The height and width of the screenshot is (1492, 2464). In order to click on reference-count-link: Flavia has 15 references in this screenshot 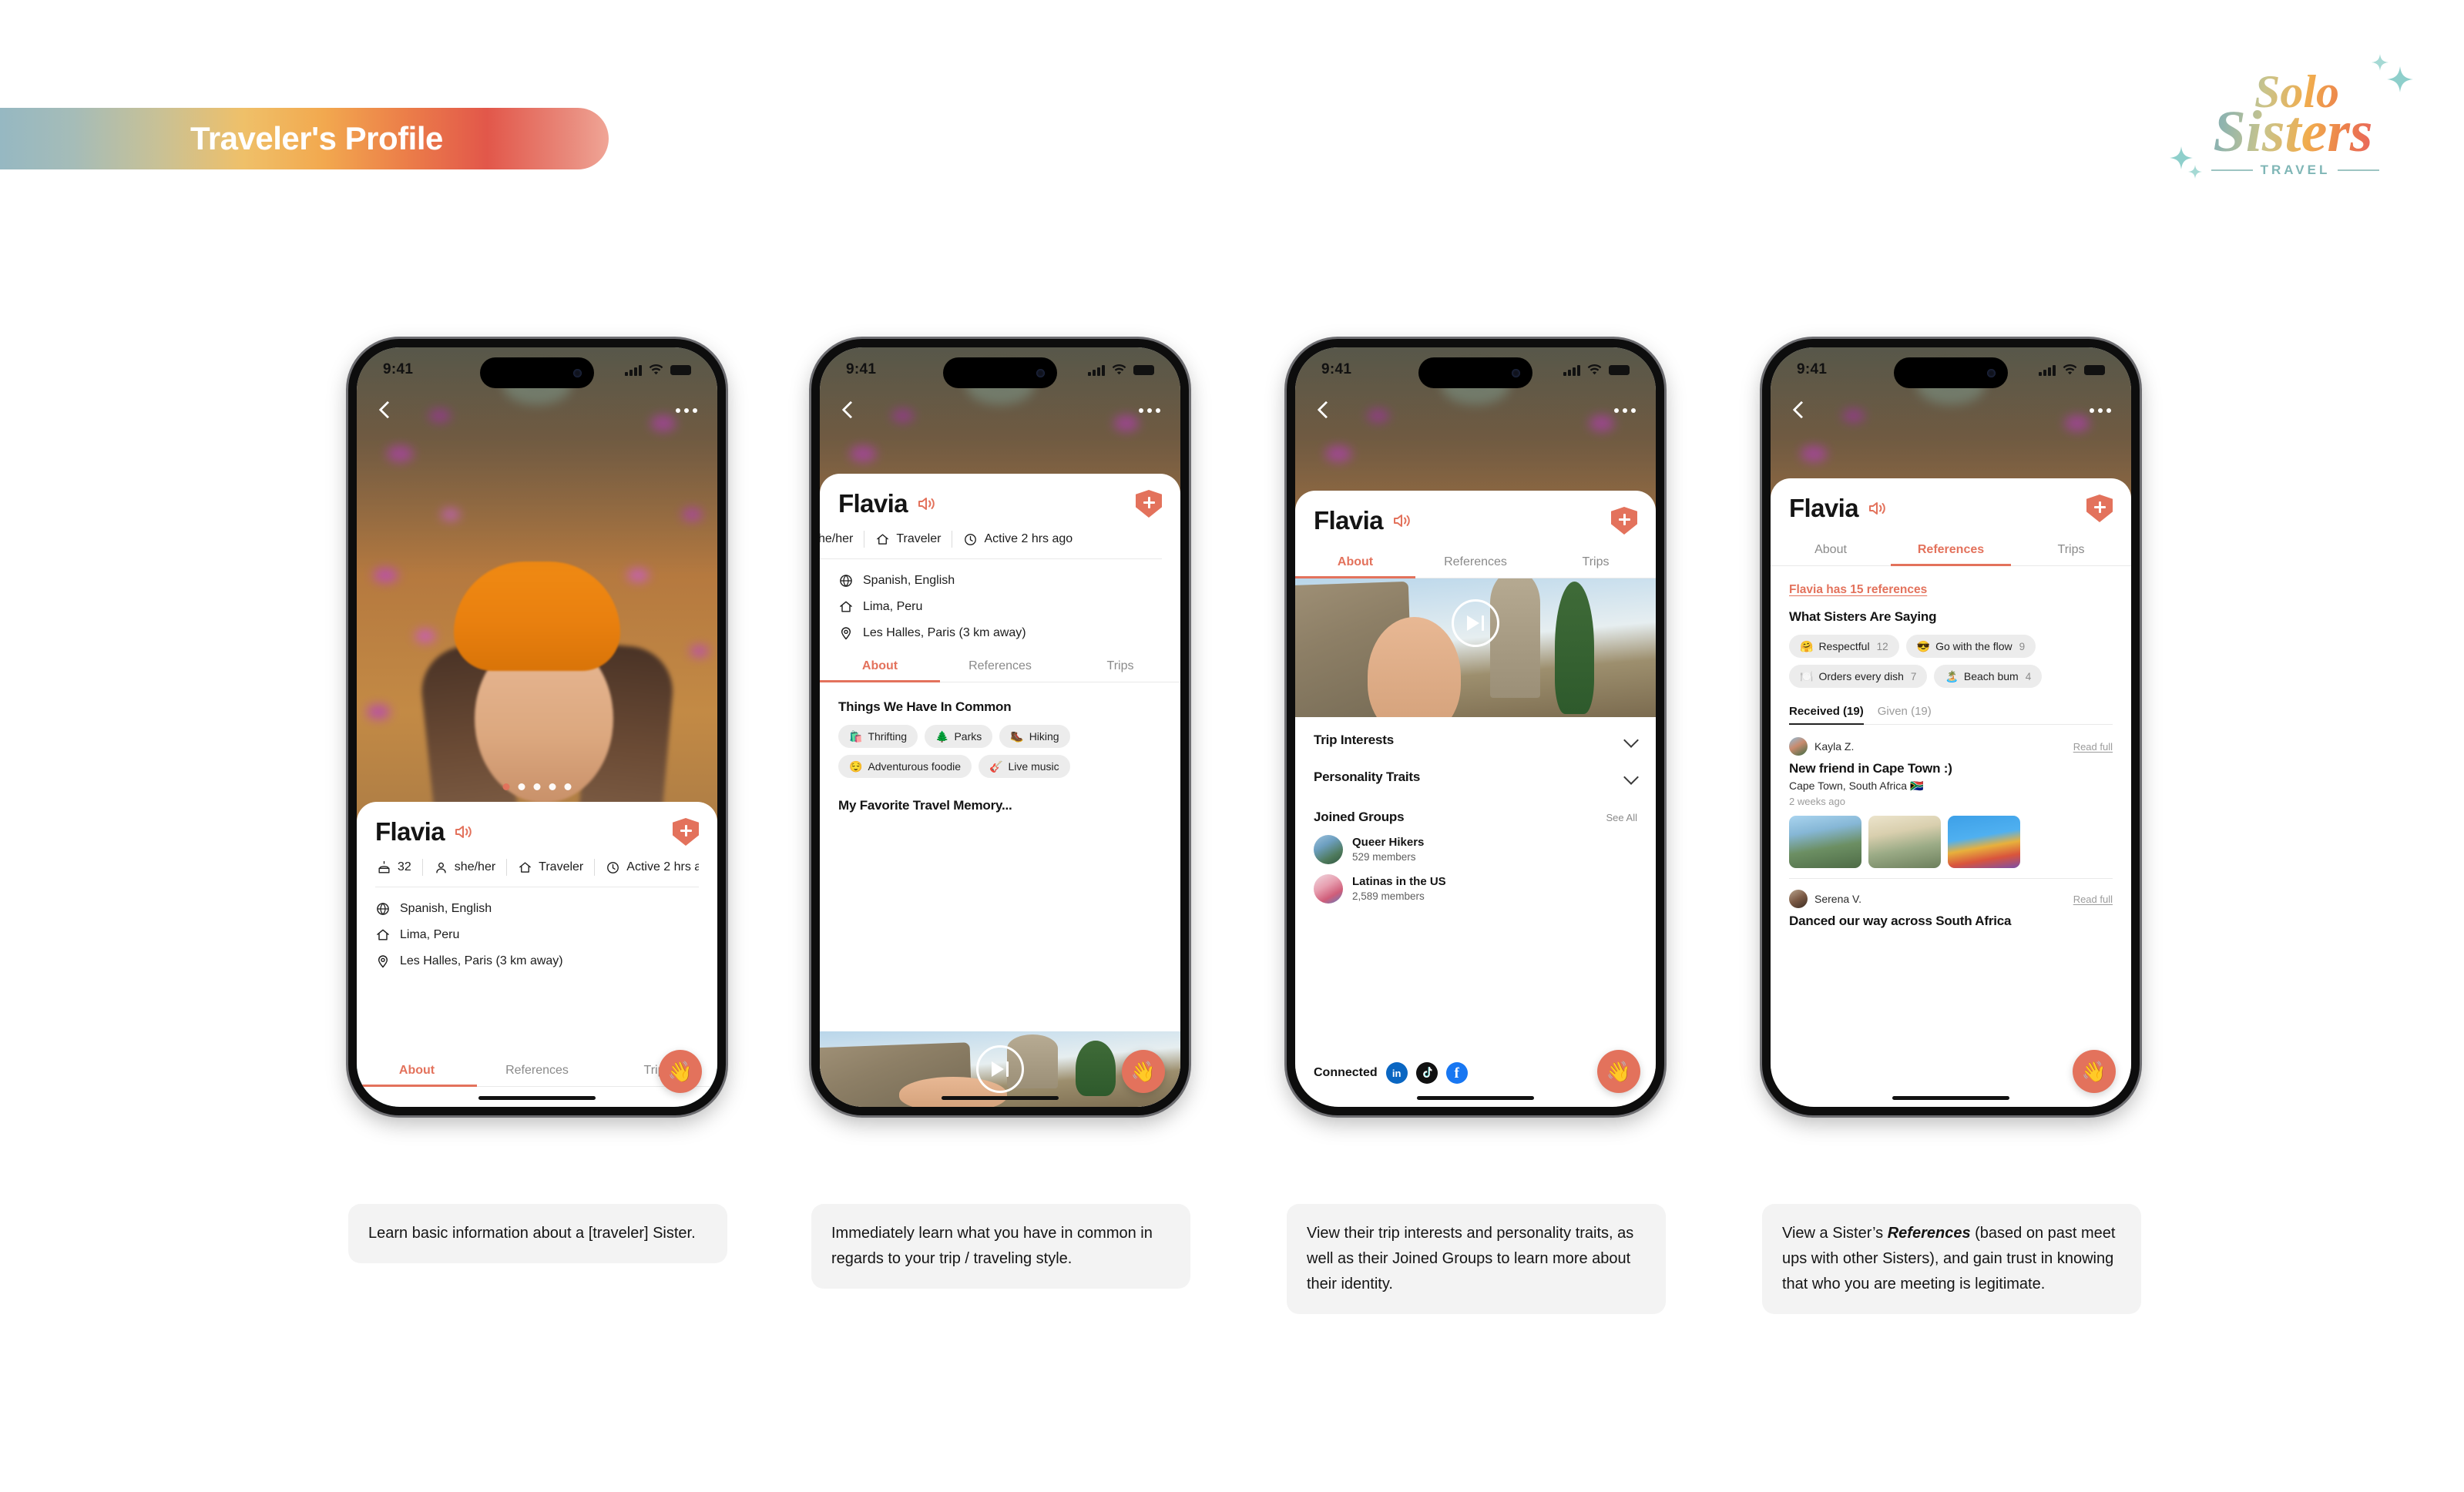, I will do `click(1858, 589)`.